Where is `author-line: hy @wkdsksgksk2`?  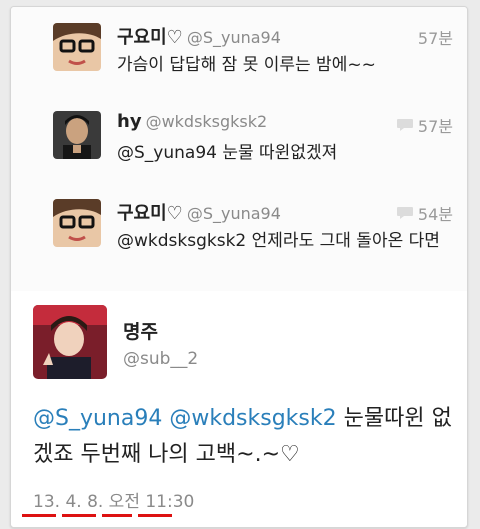 author-line: hy @wkdsksgksk2 is located at coordinates (192, 121).